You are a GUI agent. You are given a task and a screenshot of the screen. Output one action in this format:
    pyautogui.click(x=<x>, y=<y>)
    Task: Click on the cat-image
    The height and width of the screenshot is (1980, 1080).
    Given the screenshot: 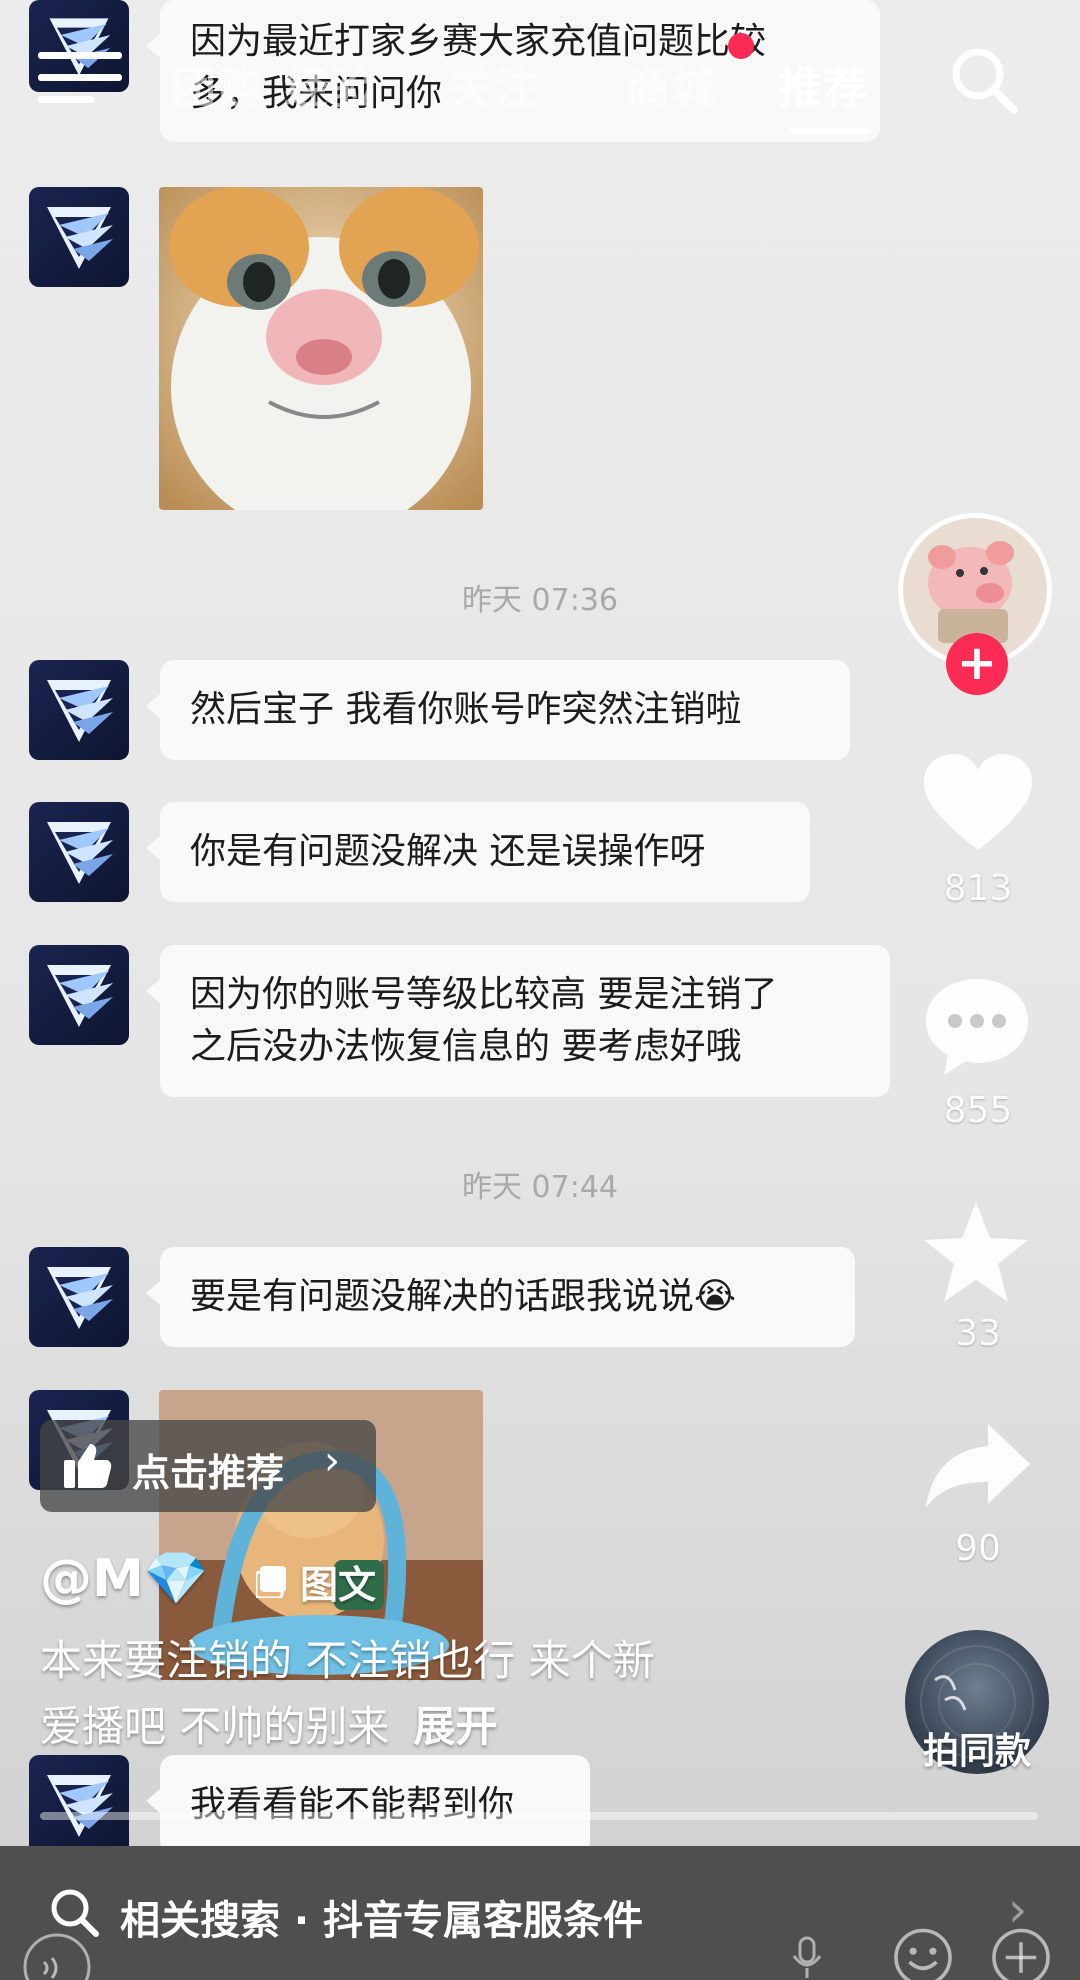 What is the action you would take?
    pyautogui.click(x=321, y=348)
    